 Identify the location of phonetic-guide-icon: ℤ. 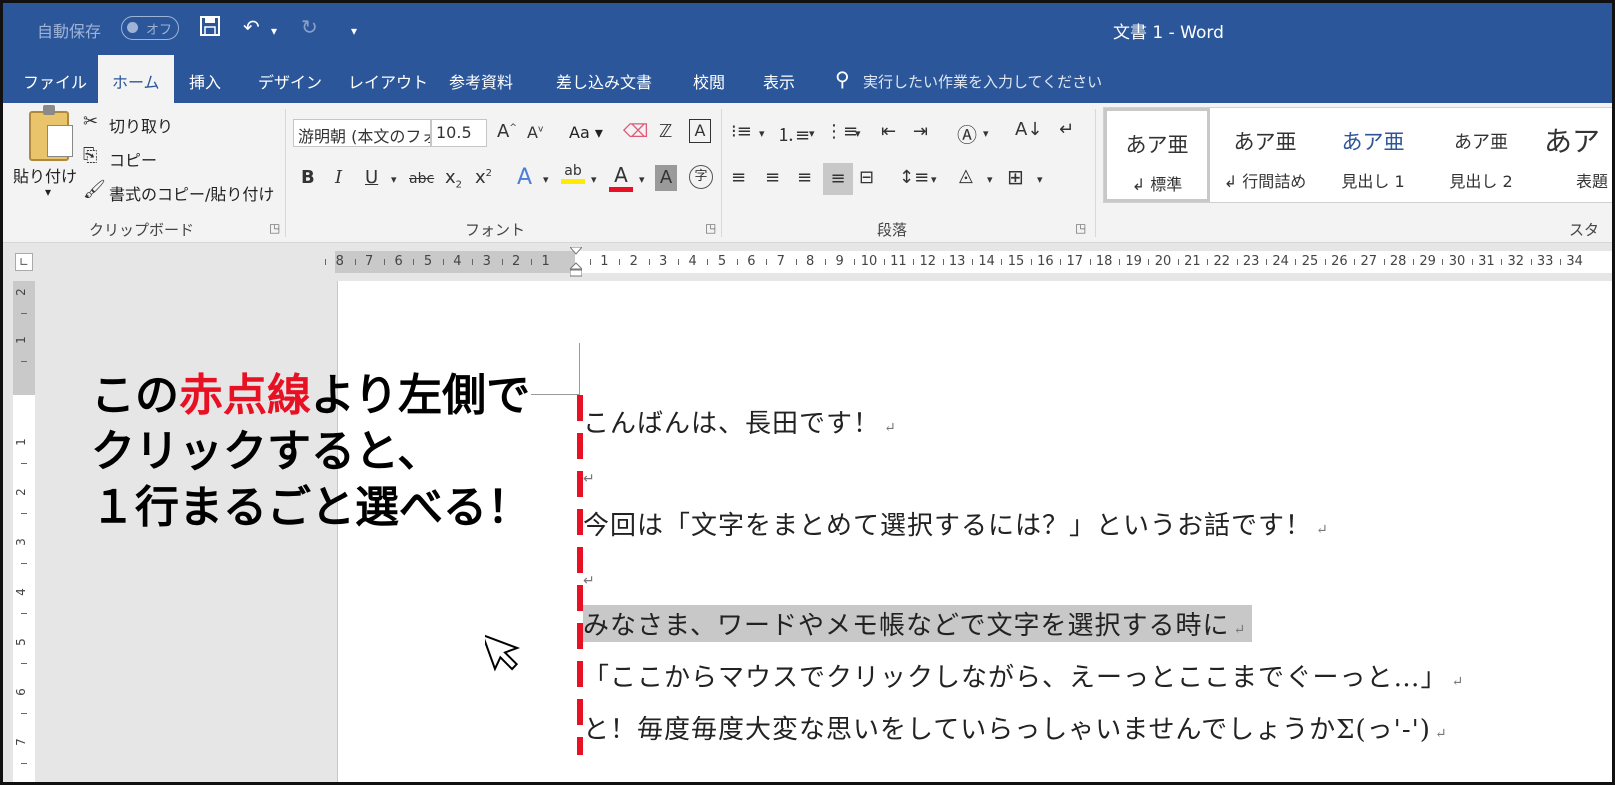
(665, 131).